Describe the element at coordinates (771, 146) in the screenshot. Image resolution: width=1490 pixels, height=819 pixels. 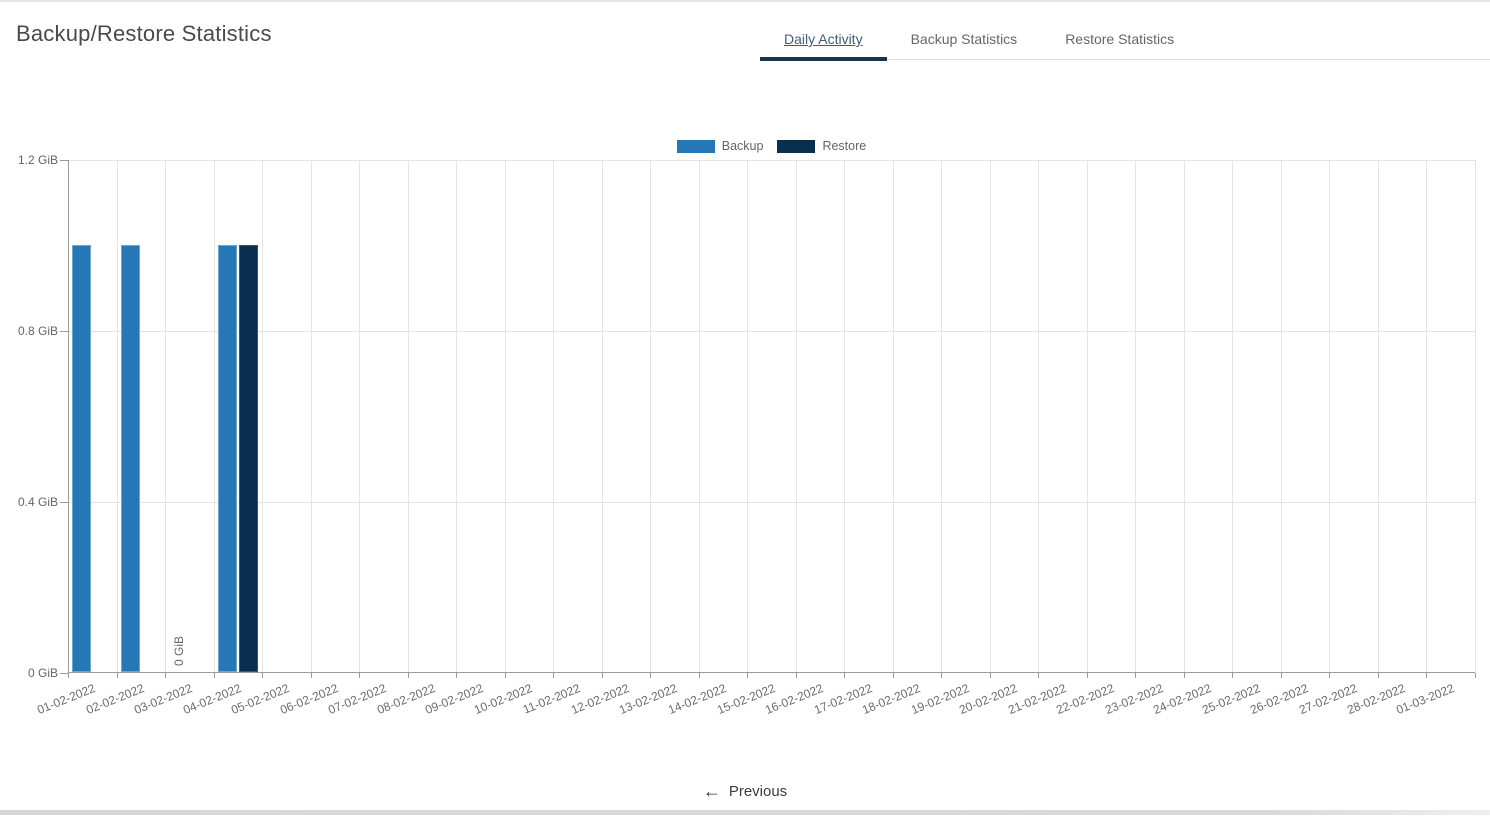
I see `chart-legend: Backup Restore` at that location.